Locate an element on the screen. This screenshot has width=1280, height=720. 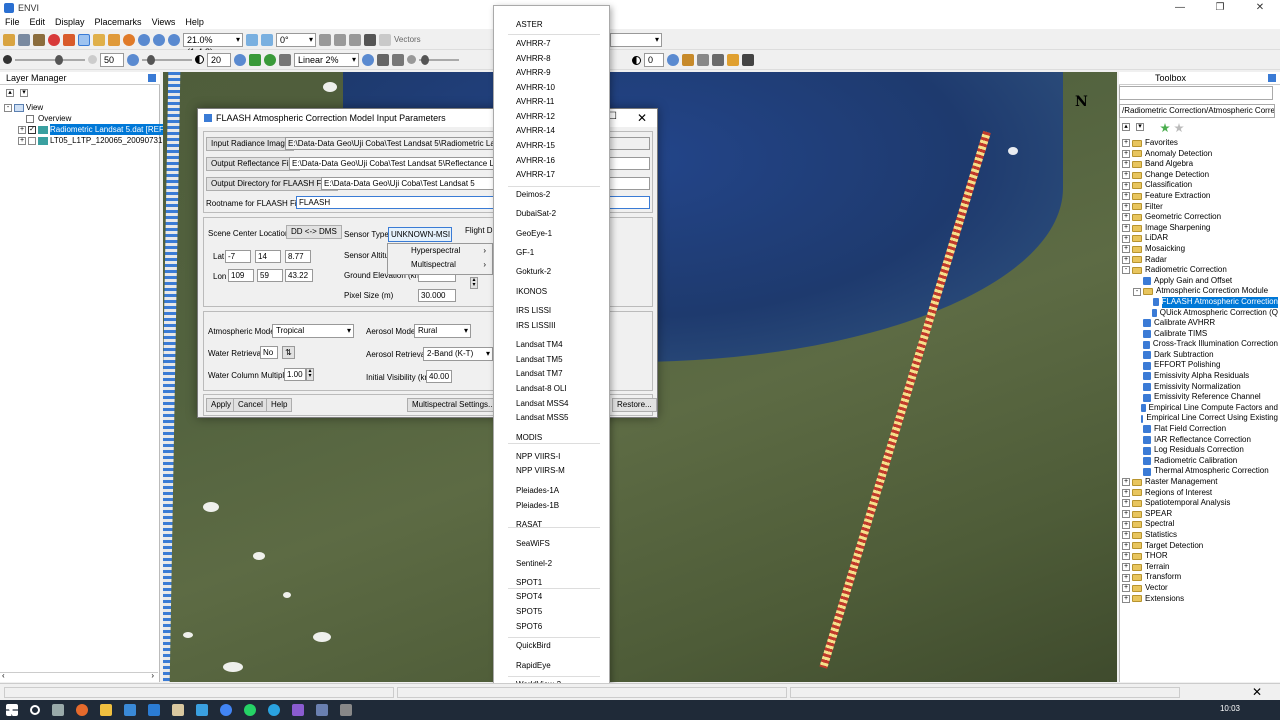
water-column-spinner: ▴ ▾ is located at coordinates (310, 374).